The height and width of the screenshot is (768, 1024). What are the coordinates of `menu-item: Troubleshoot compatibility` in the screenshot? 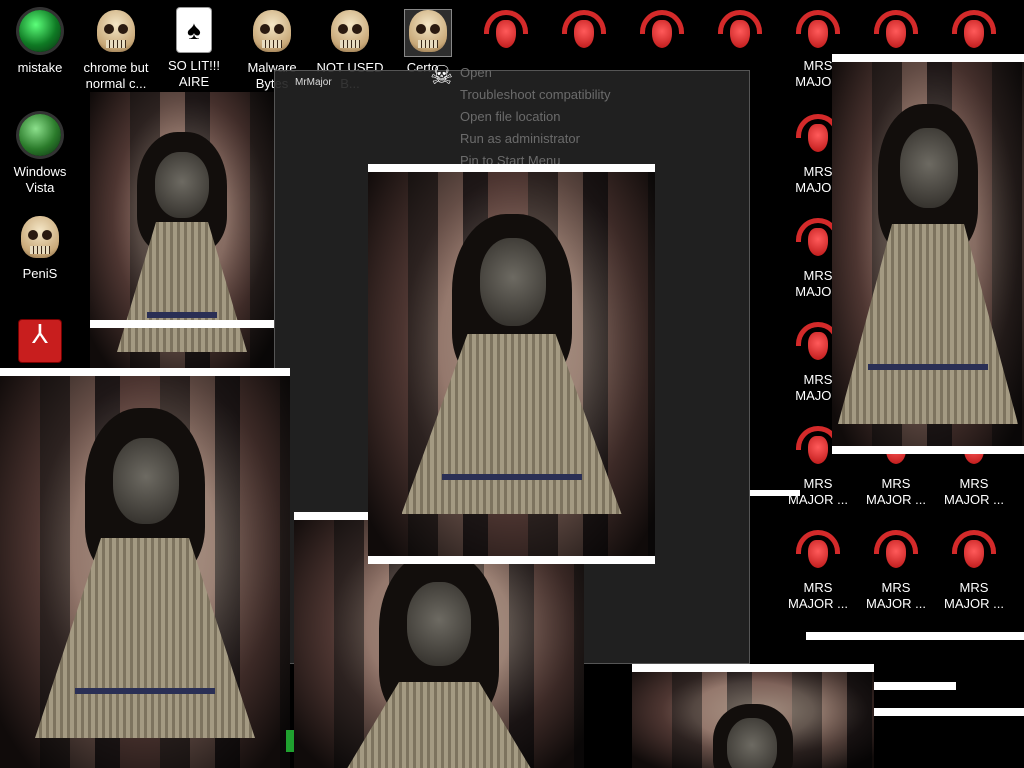 It's located at (535, 94).